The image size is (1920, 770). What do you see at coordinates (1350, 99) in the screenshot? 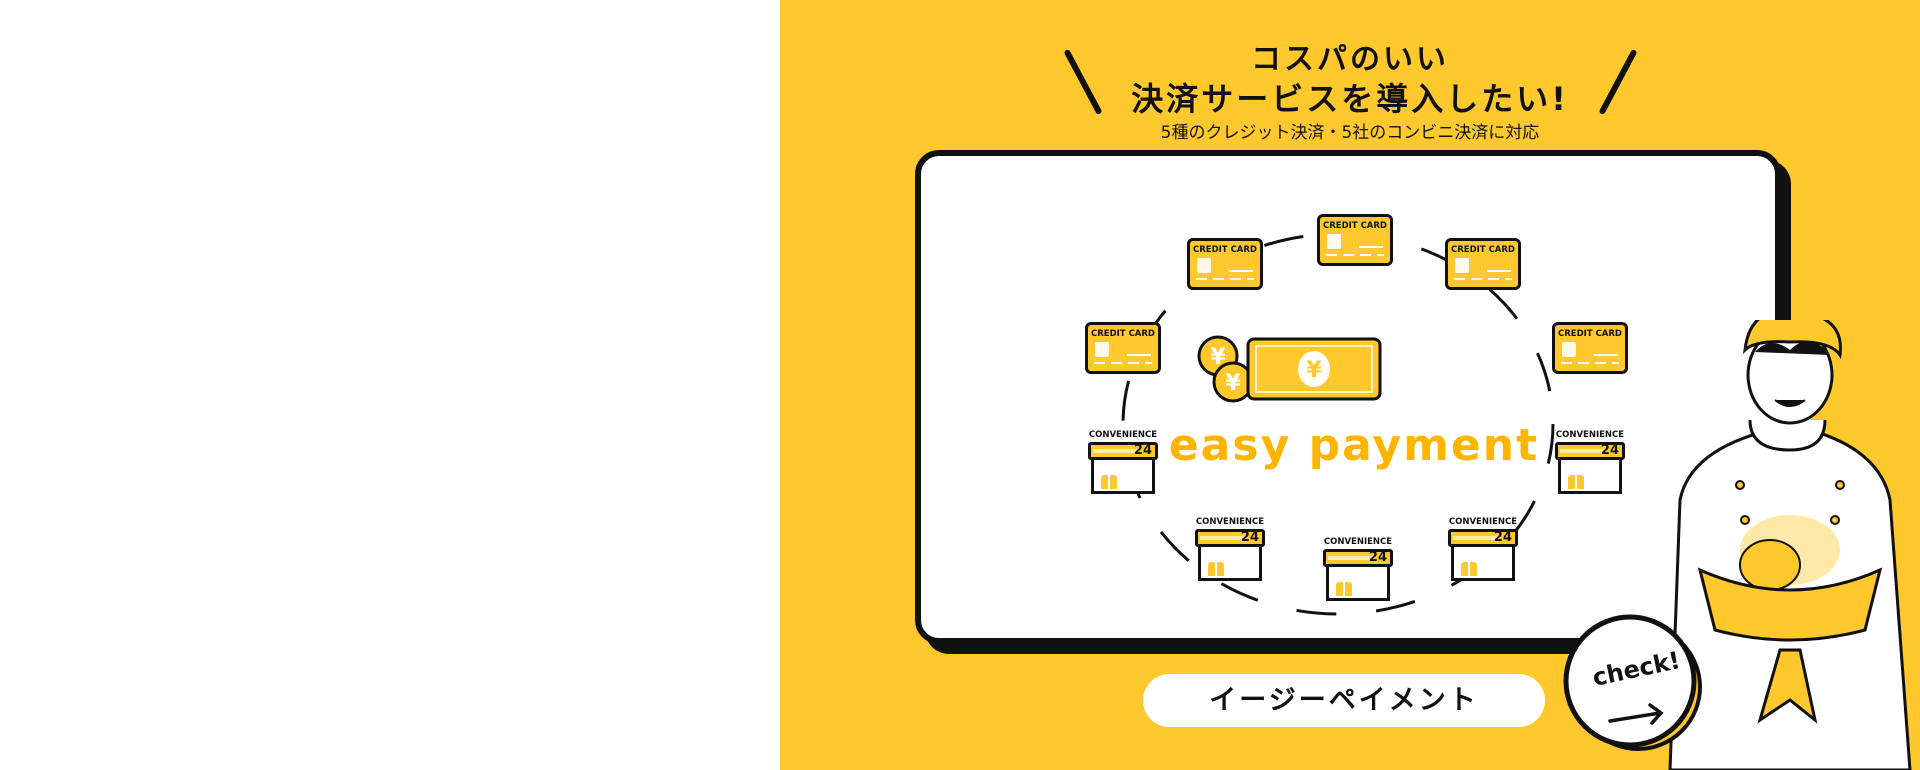
I see `headline-line2: 決済サービスを導入したい!` at bounding box center [1350, 99].